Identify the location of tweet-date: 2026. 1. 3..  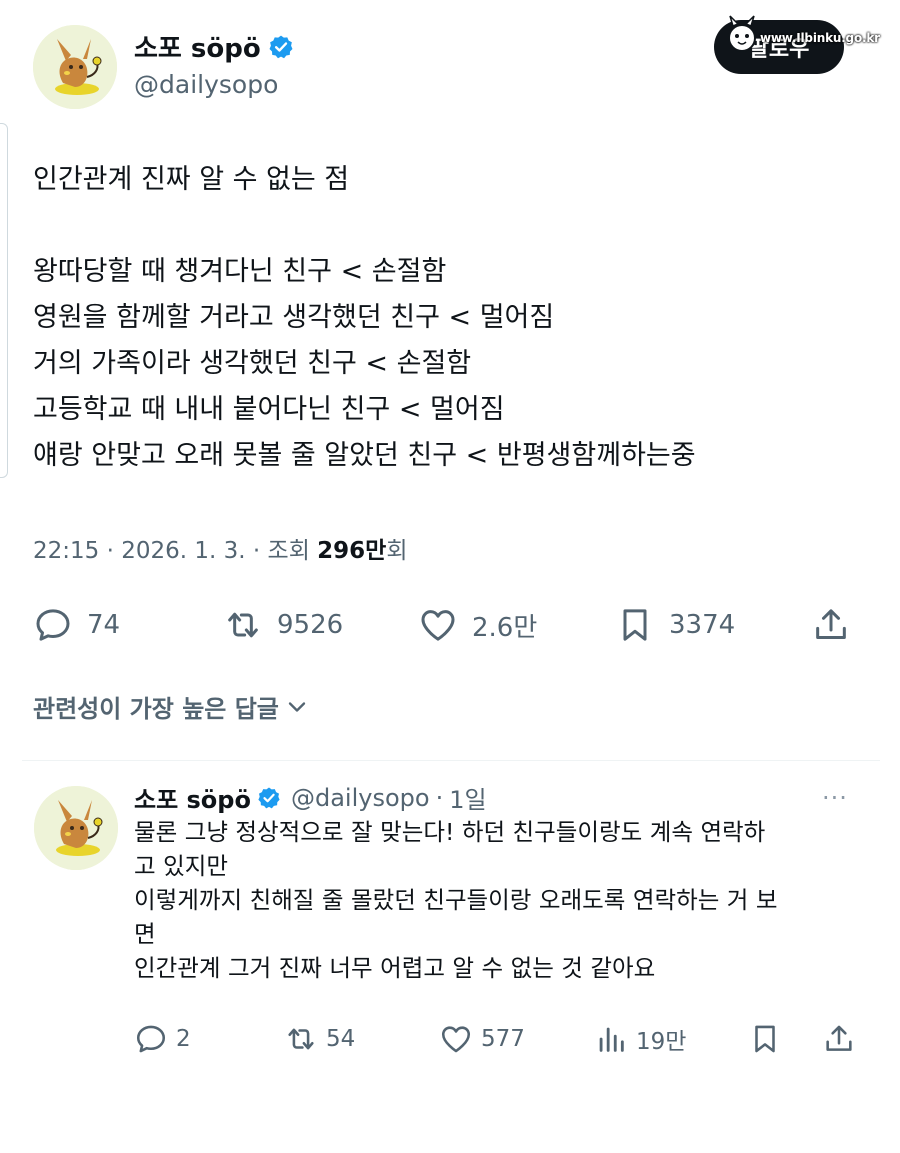
(183, 551).